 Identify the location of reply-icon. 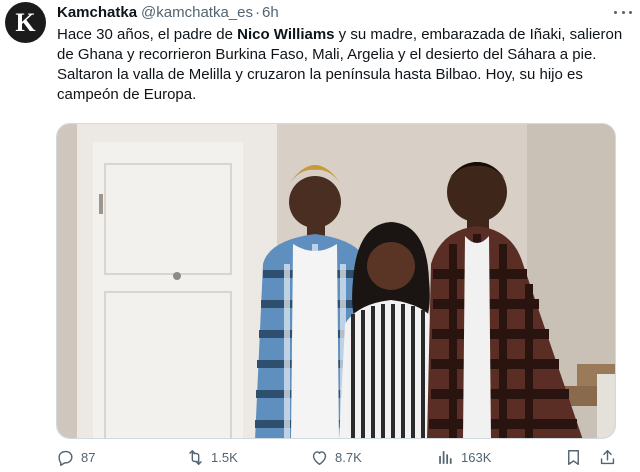
(65, 458).